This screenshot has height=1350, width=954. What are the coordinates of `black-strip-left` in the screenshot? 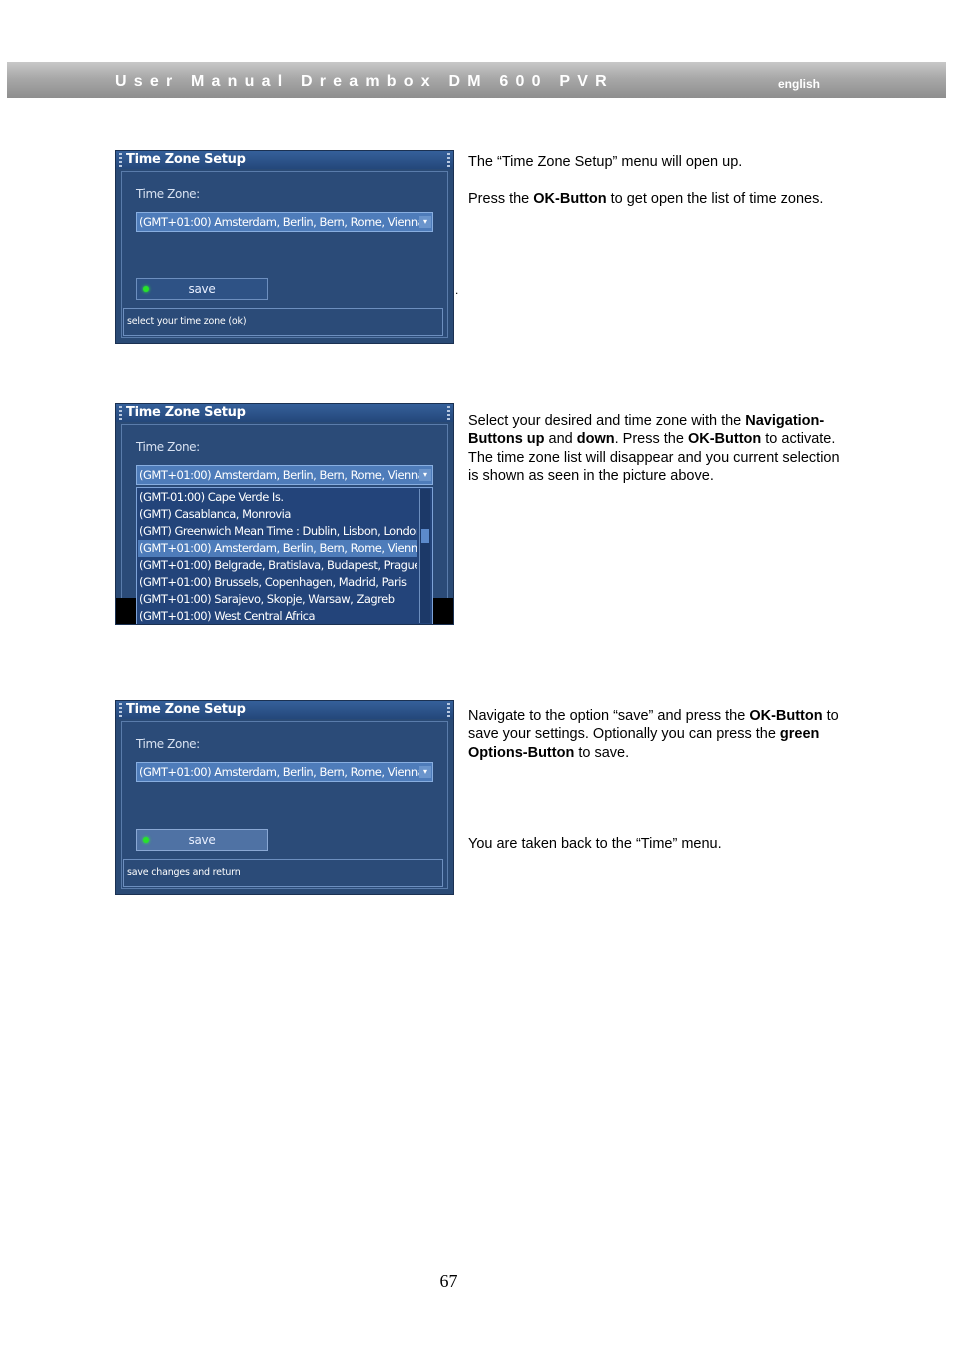 It's located at (126, 611).